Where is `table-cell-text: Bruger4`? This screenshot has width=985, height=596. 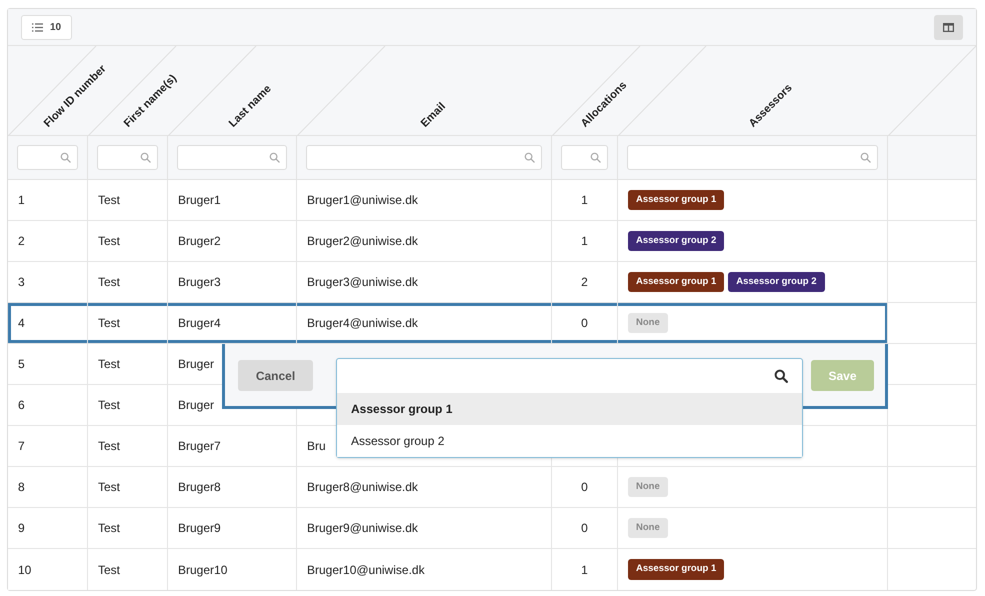 table-cell-text: Bruger4 is located at coordinates (199, 323).